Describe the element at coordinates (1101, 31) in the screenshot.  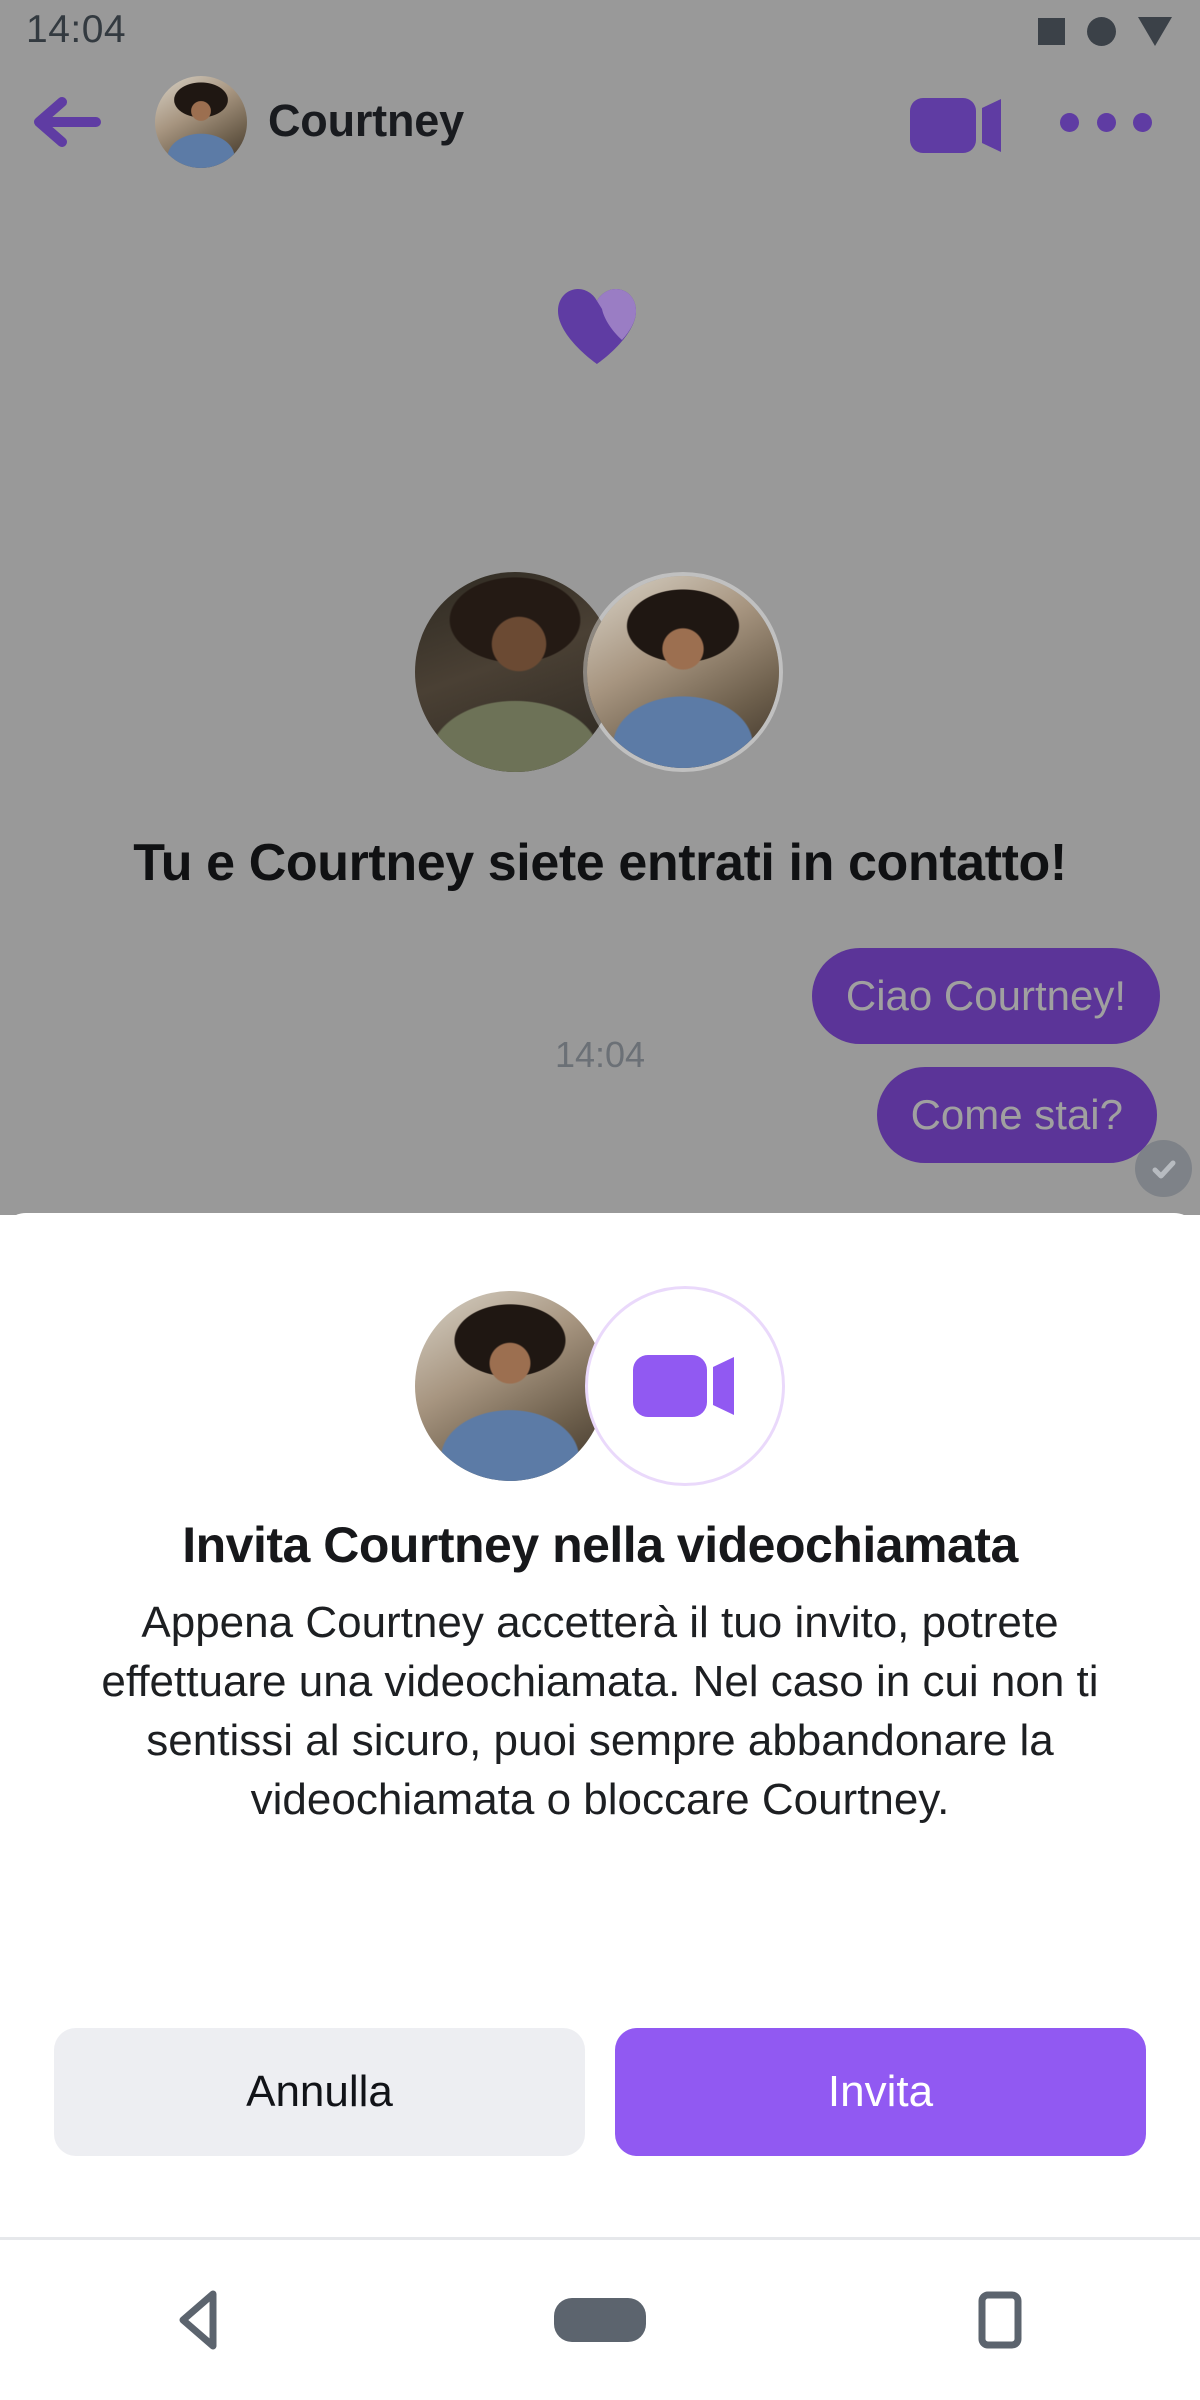
I see `circle-icon` at that location.